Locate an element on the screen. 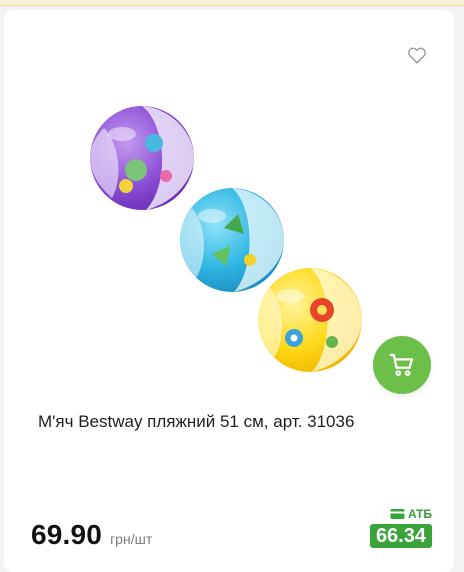  atb-price: 66.34 is located at coordinates (400, 536).